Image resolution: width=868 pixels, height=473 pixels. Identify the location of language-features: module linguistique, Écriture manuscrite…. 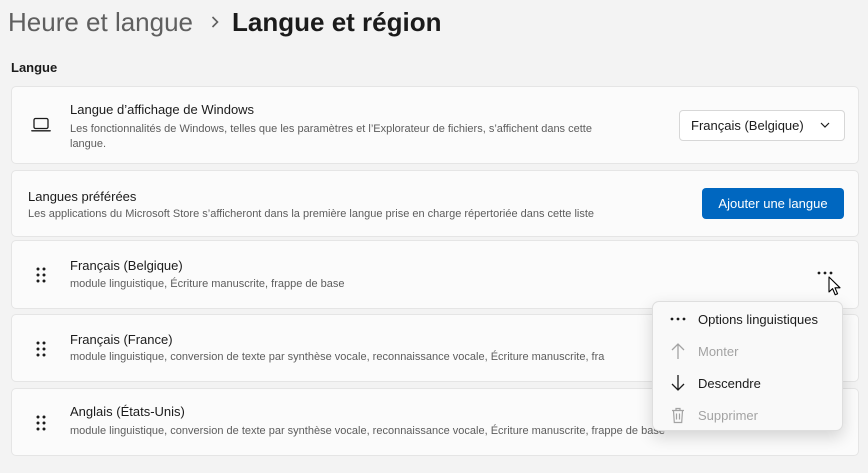
(207, 284).